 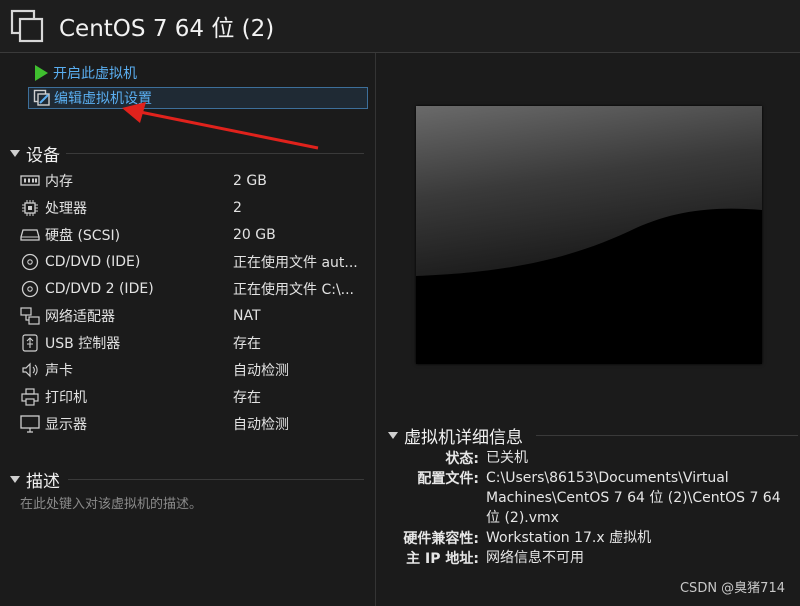 What do you see at coordinates (215, 153) in the screenshot?
I see `devices-divider` at bounding box center [215, 153].